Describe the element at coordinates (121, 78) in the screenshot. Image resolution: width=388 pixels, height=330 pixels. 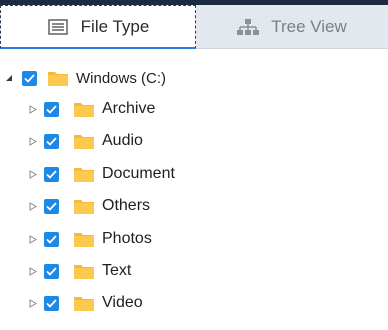
I see `tree-root-label: Windows (C:)` at that location.